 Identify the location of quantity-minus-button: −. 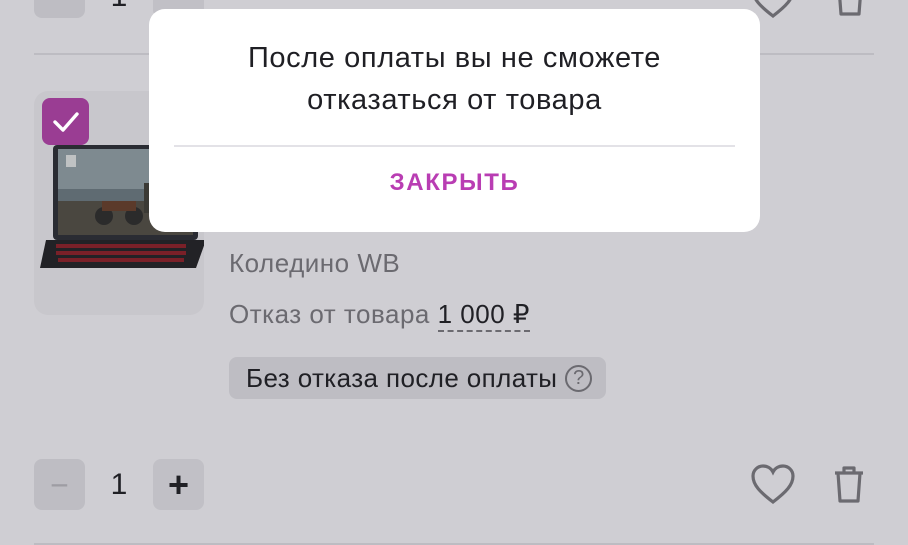
(59, 484).